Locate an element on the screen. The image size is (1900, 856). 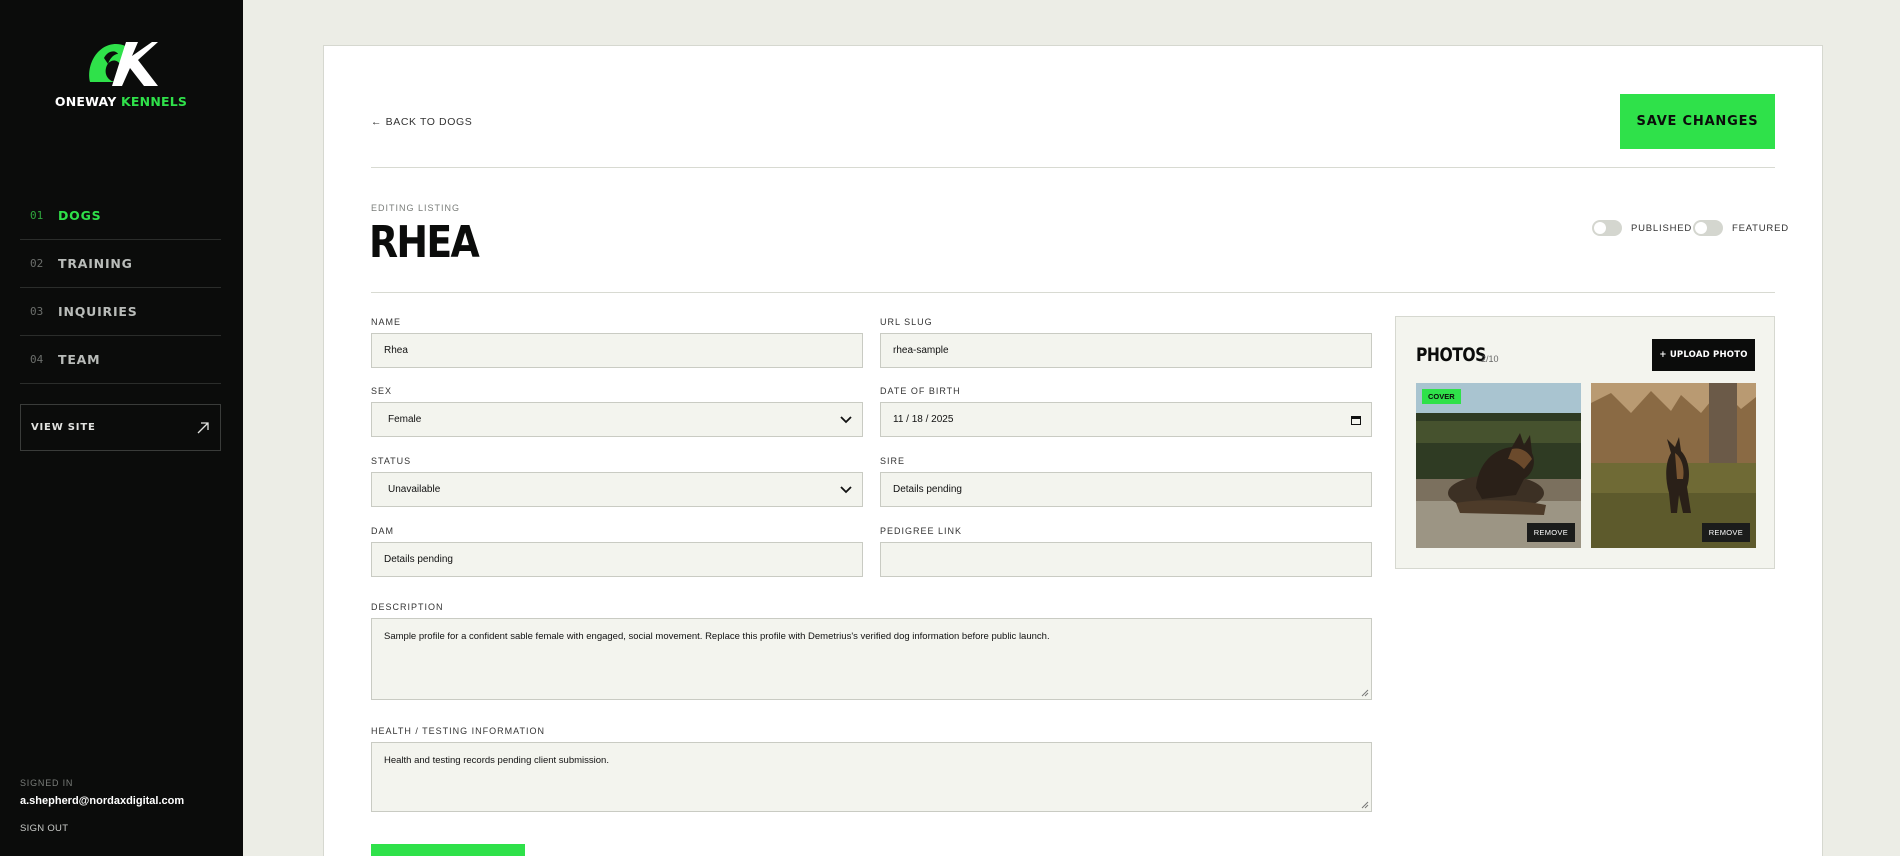
dob-label: DATE OF BIRTH is located at coordinates (920, 391).